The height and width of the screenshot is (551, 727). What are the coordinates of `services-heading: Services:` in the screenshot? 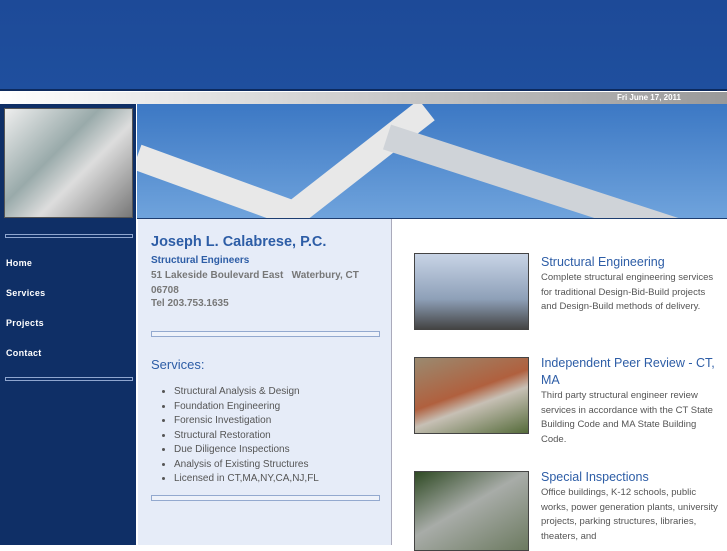 It's located at (178, 364).